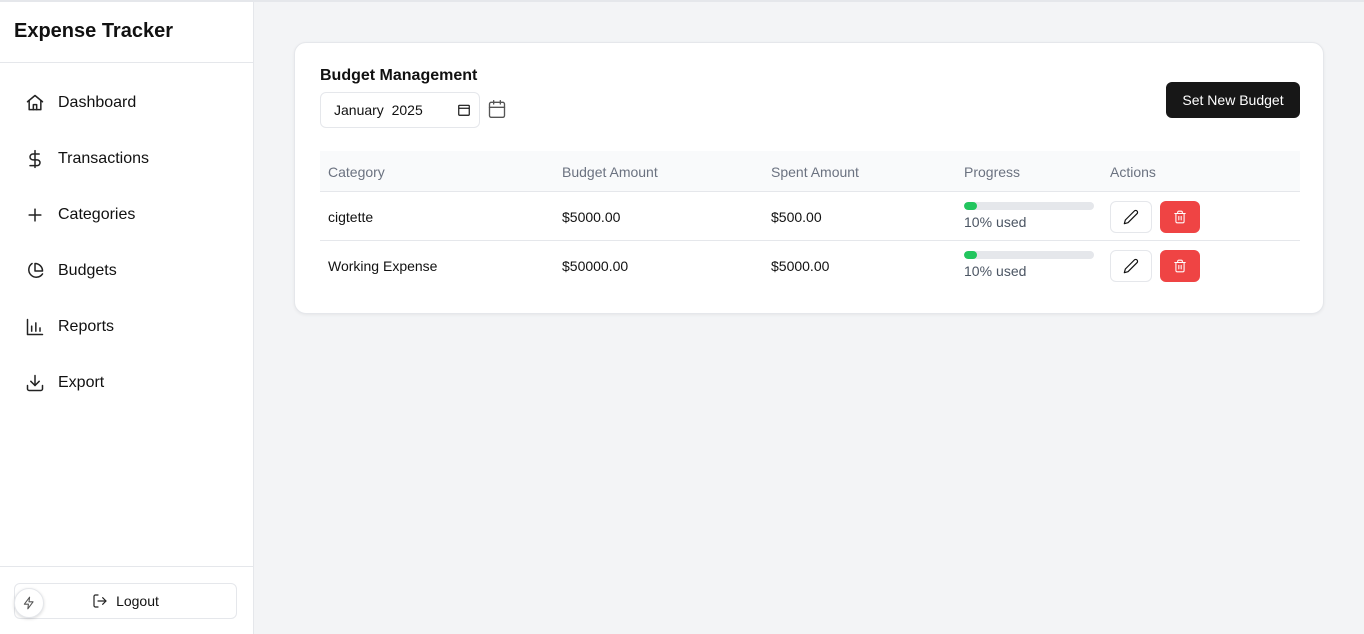 This screenshot has height=634, width=1364. I want to click on column-header-actions: Actions, so click(1133, 172).